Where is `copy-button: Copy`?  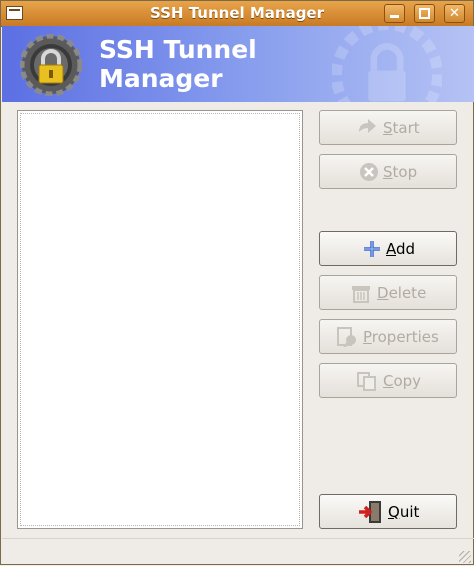
copy-button: Copy is located at coordinates (388, 380).